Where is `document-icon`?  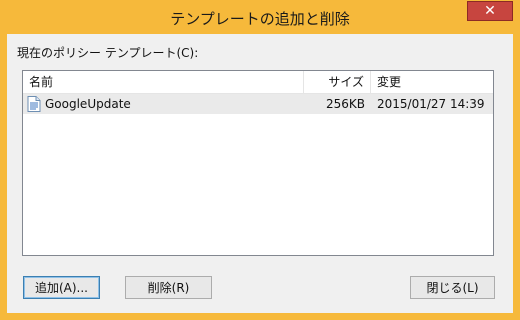
document-icon is located at coordinates (34, 104).